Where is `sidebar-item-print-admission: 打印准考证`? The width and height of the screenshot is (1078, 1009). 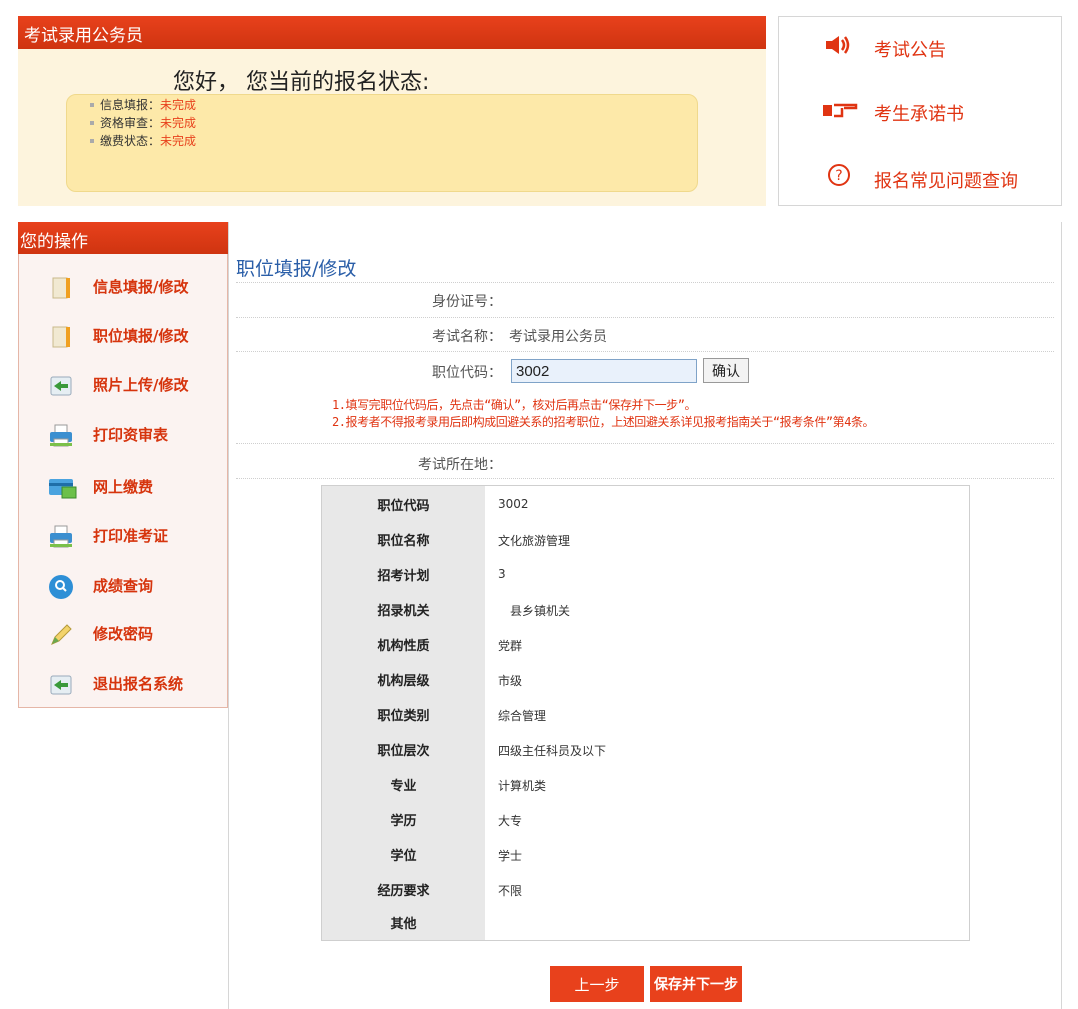
sidebar-item-print-admission: 打印准考证 is located at coordinates (134, 541).